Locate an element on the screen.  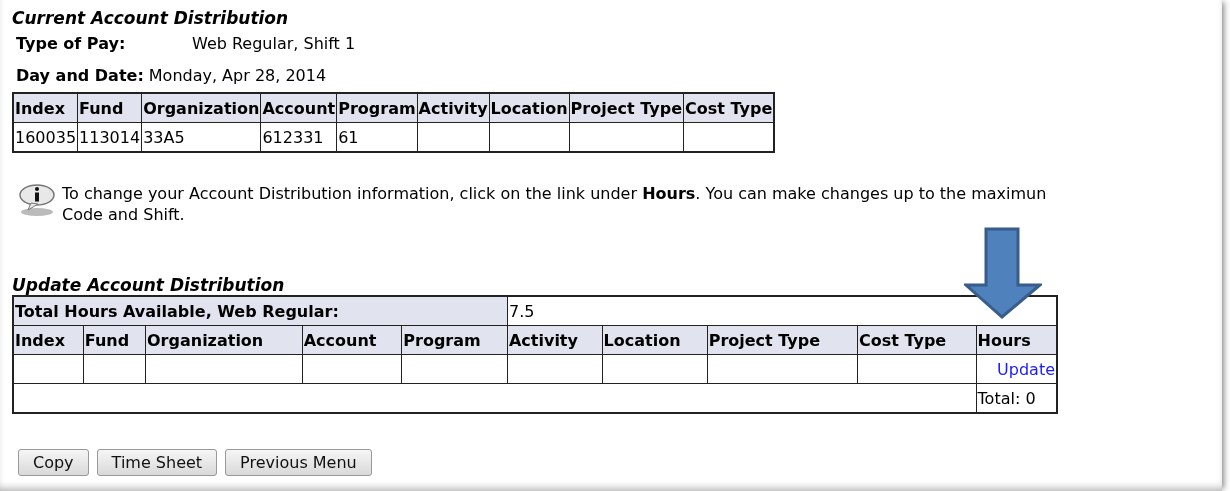
button: Copy is located at coordinates (53, 462).